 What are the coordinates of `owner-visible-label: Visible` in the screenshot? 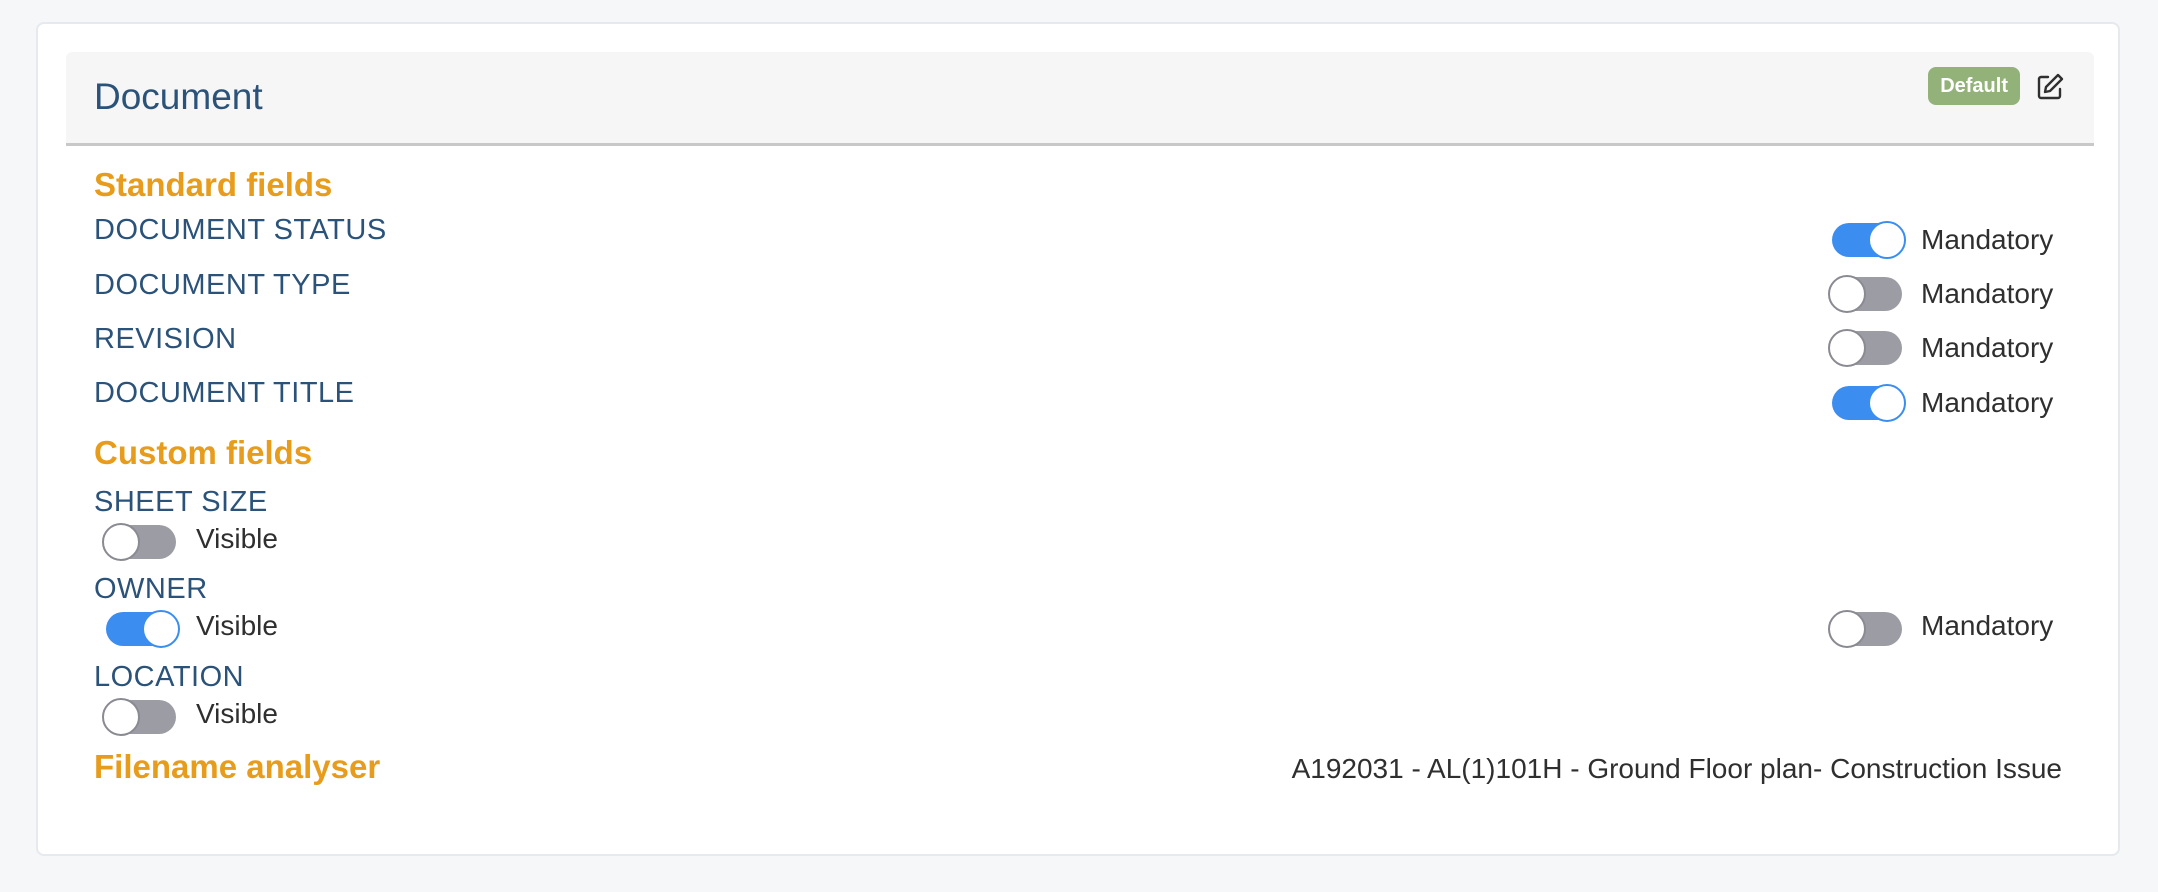 It's located at (237, 626).